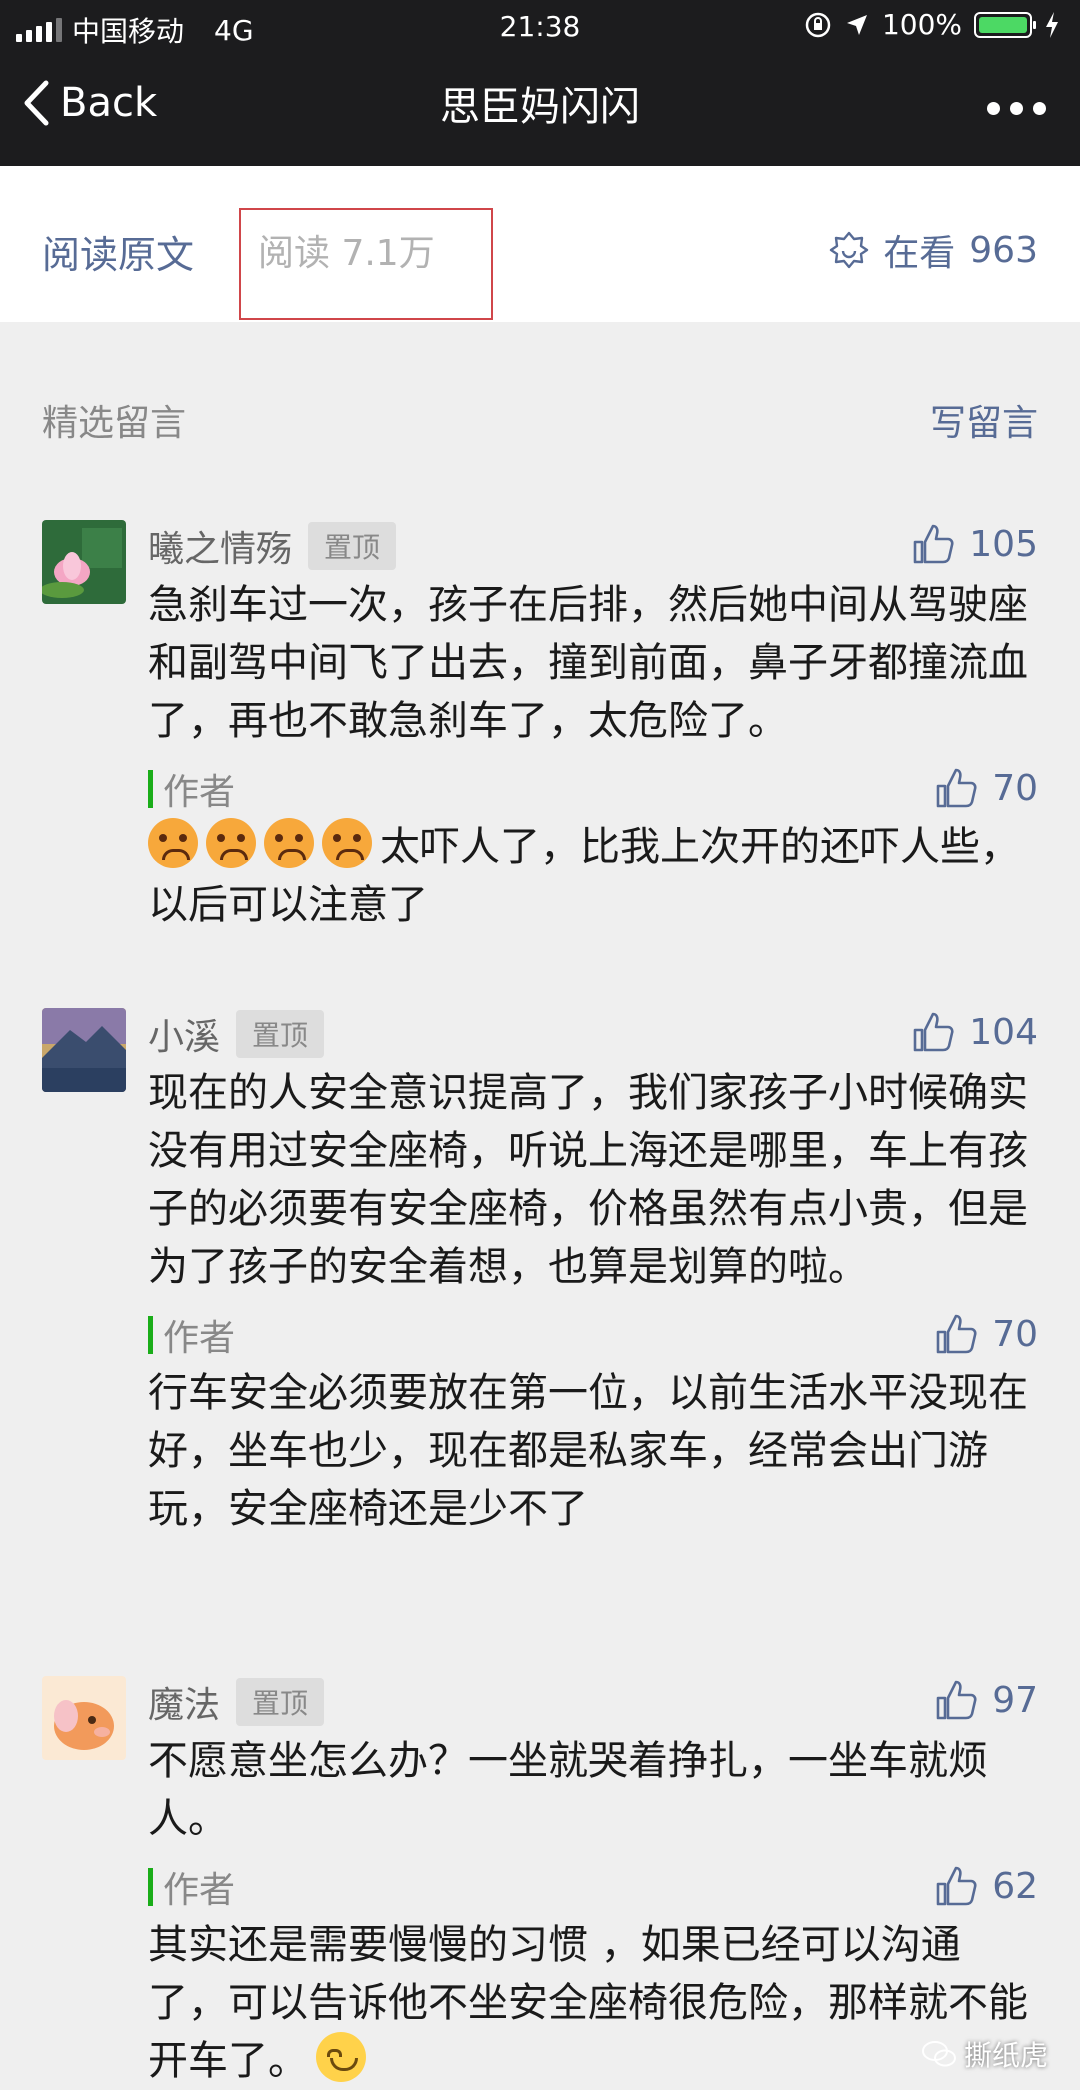  What do you see at coordinates (341, 2057) in the screenshot?
I see `smile-emoji-icon` at bounding box center [341, 2057].